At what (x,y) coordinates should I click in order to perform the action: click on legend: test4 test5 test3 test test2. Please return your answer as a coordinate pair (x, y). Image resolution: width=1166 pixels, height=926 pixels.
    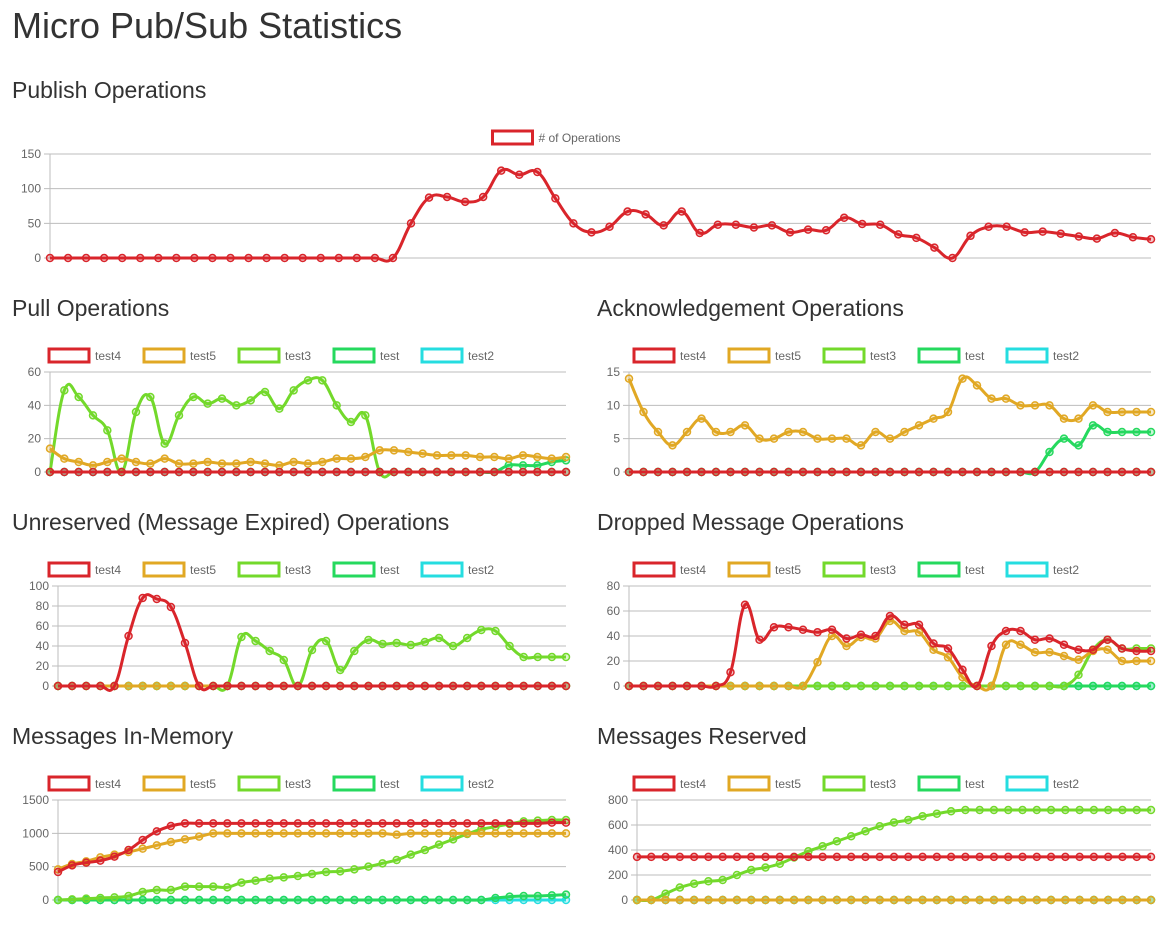
    Looking at the image, I should click on (855, 783).